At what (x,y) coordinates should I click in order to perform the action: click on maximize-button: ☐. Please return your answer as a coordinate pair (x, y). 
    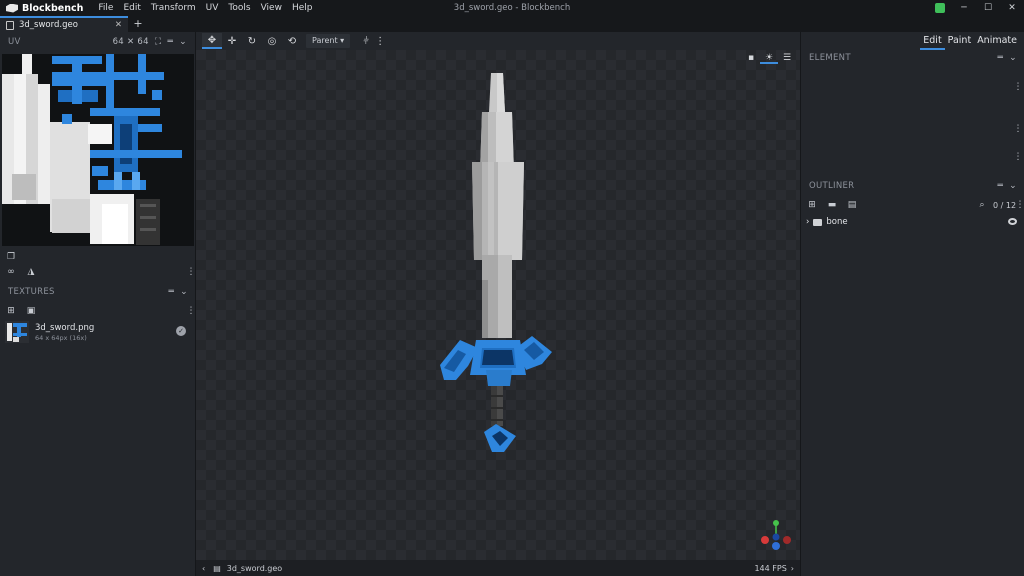
    Looking at the image, I should click on (988, 8).